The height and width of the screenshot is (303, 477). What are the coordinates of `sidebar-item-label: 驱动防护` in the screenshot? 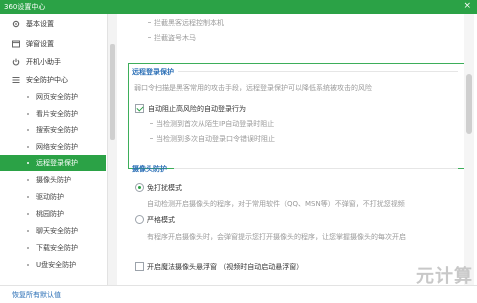 It's located at (50, 197).